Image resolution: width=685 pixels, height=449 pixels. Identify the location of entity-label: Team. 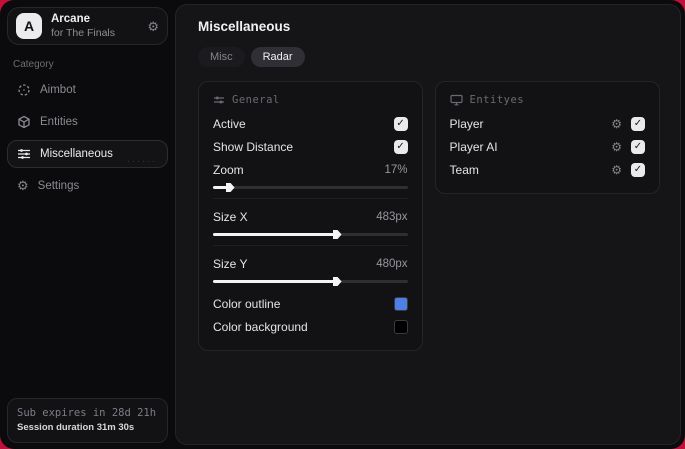
(464, 169).